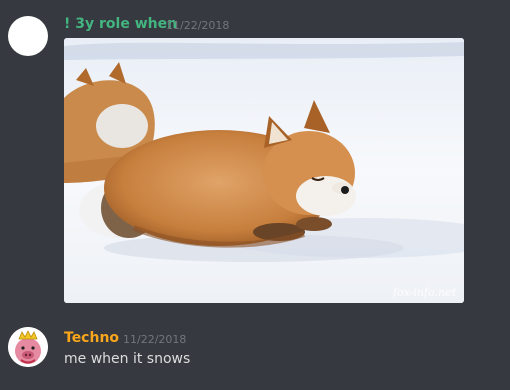 The height and width of the screenshot is (390, 510). Describe the element at coordinates (424, 292) in the screenshot. I see `image-watermark: fox-info.net` at that location.